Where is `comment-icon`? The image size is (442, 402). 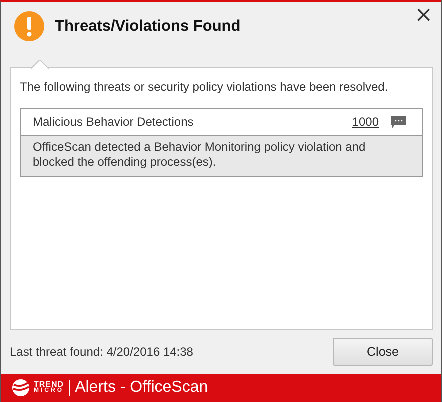
comment-icon is located at coordinates (398, 122).